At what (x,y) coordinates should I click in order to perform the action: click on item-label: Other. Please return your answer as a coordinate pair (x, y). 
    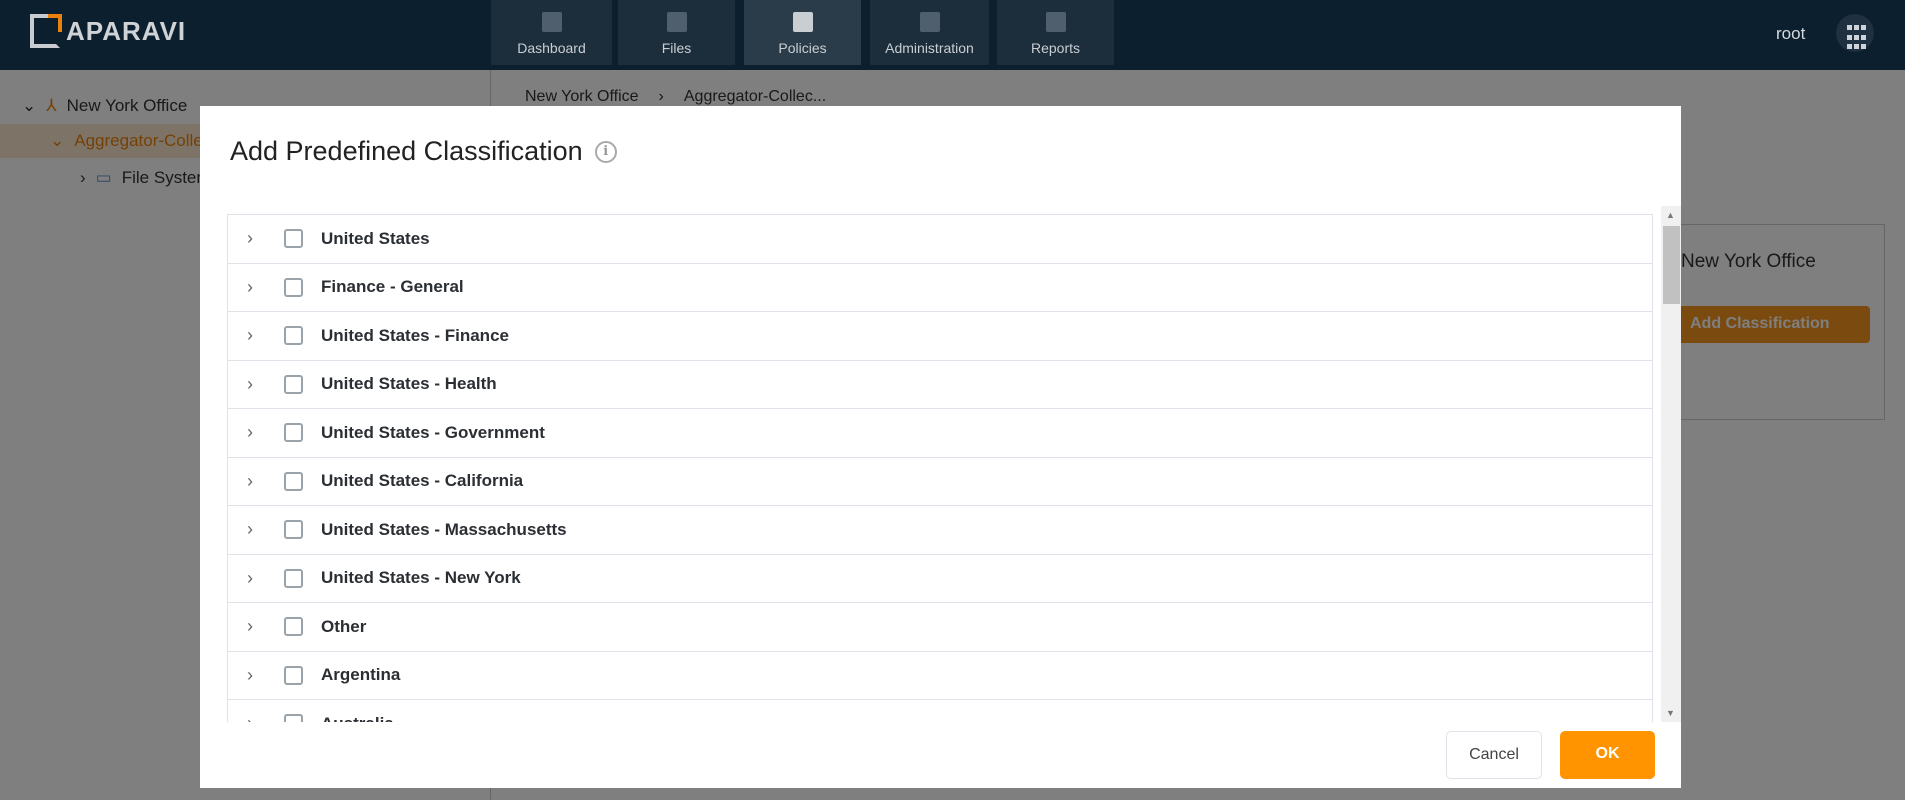
    Looking at the image, I should click on (344, 626).